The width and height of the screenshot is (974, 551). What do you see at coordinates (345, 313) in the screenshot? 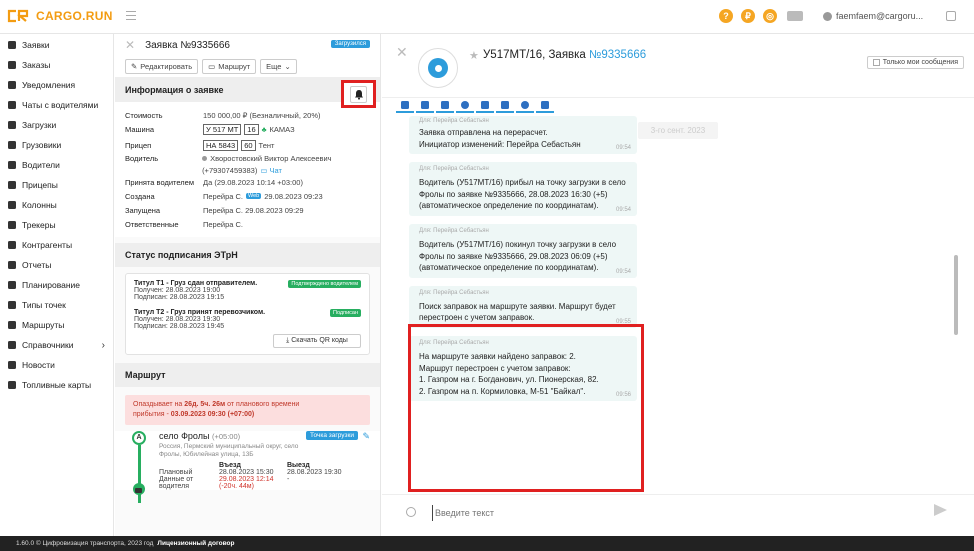
I see `edo-badge: Подписан` at bounding box center [345, 313].